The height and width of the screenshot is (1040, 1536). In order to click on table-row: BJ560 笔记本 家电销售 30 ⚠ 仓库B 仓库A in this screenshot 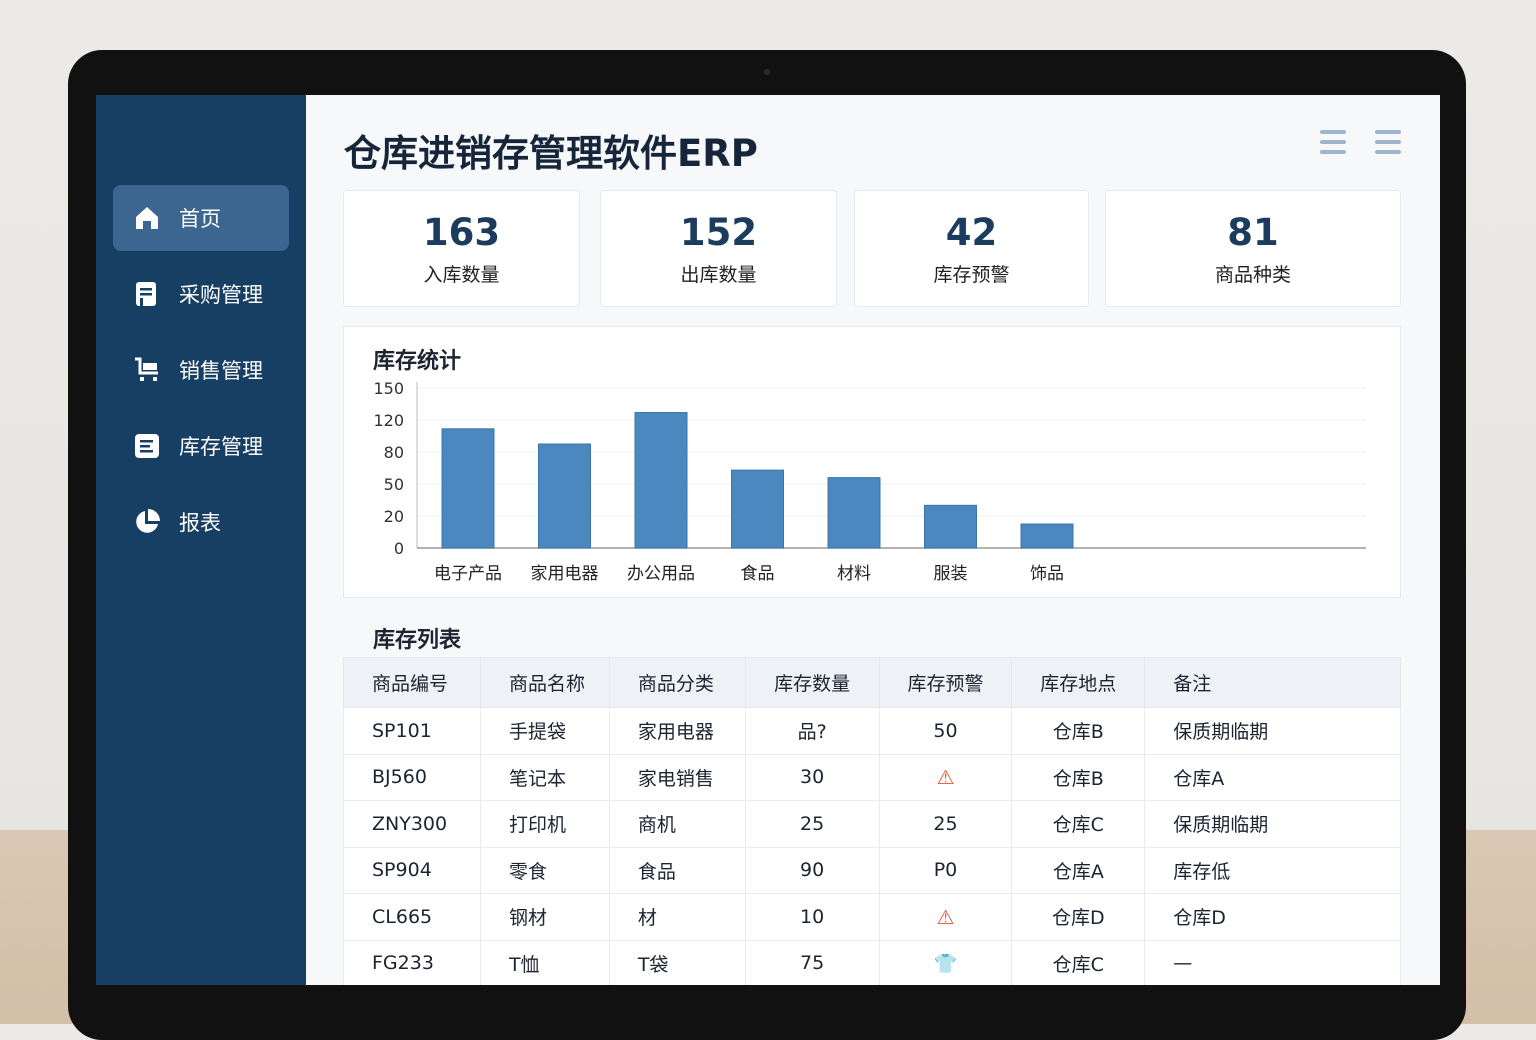, I will do `click(872, 777)`.